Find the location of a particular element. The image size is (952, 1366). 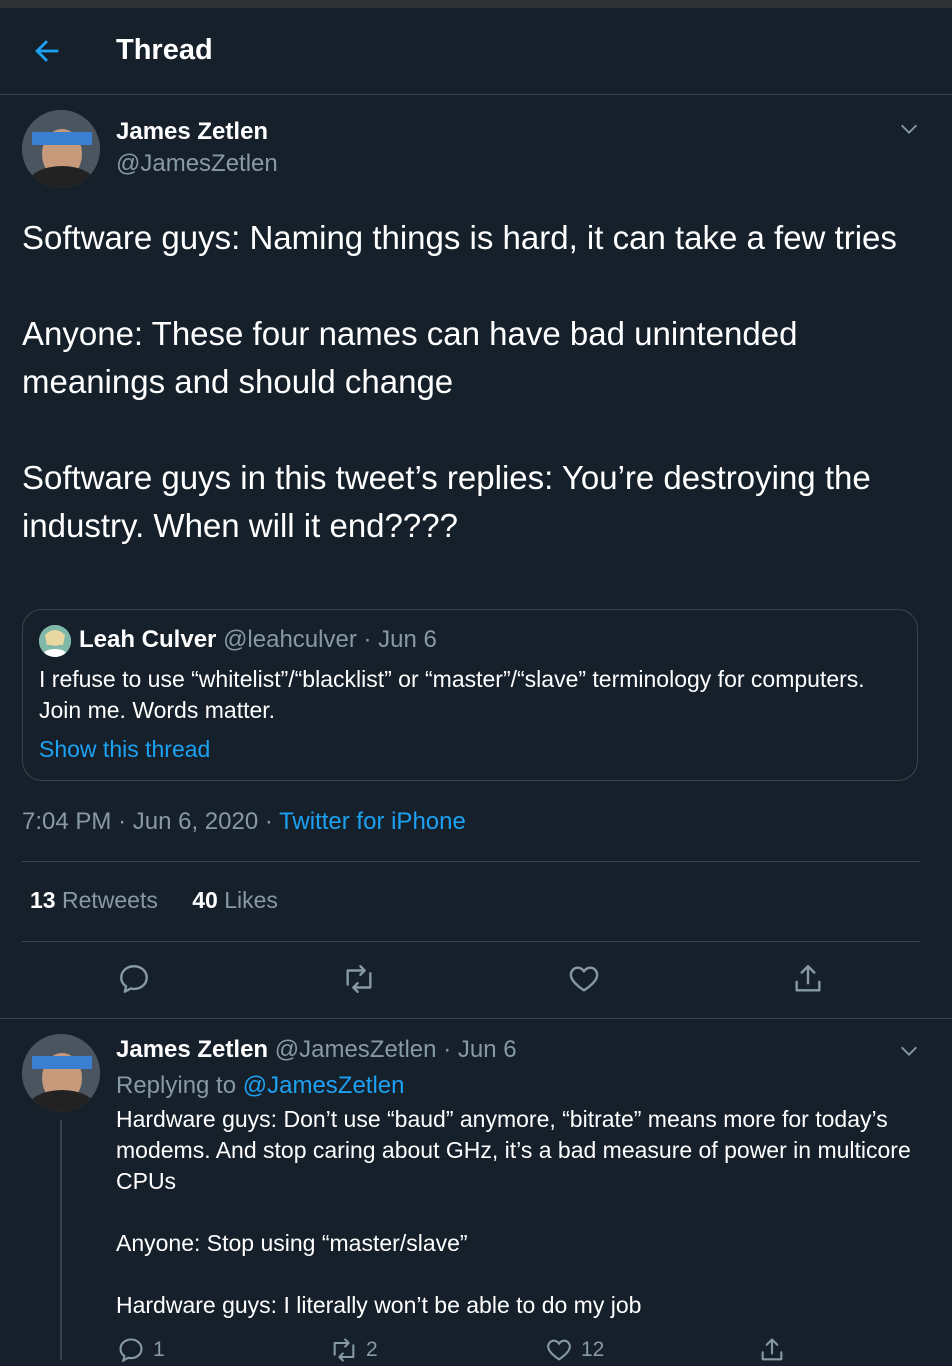

share-icon is located at coordinates (808, 979).